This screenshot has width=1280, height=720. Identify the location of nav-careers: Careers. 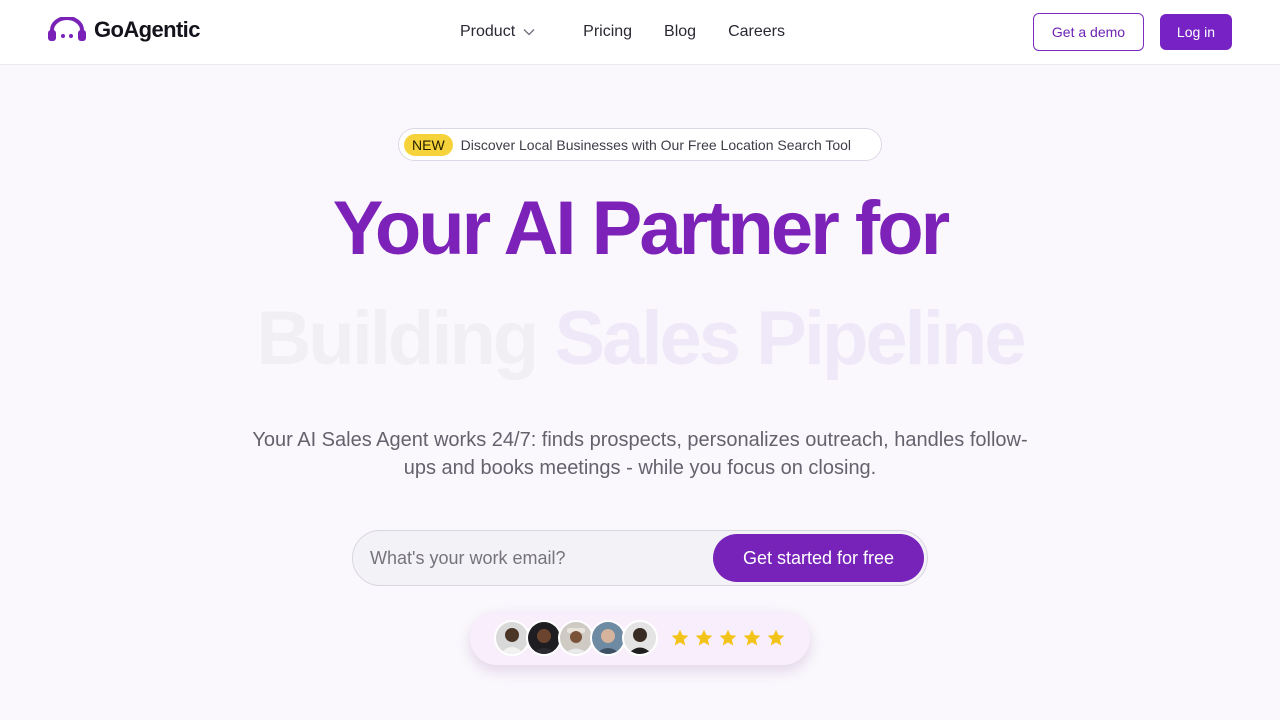
(756, 32).